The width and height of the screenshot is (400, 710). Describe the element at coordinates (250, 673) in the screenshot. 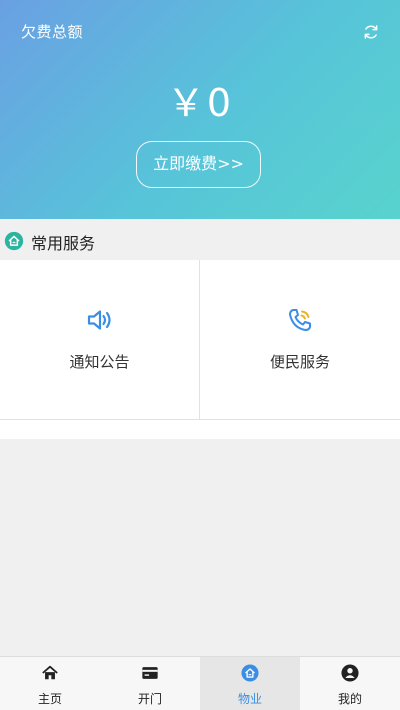

I see `property-icon` at that location.